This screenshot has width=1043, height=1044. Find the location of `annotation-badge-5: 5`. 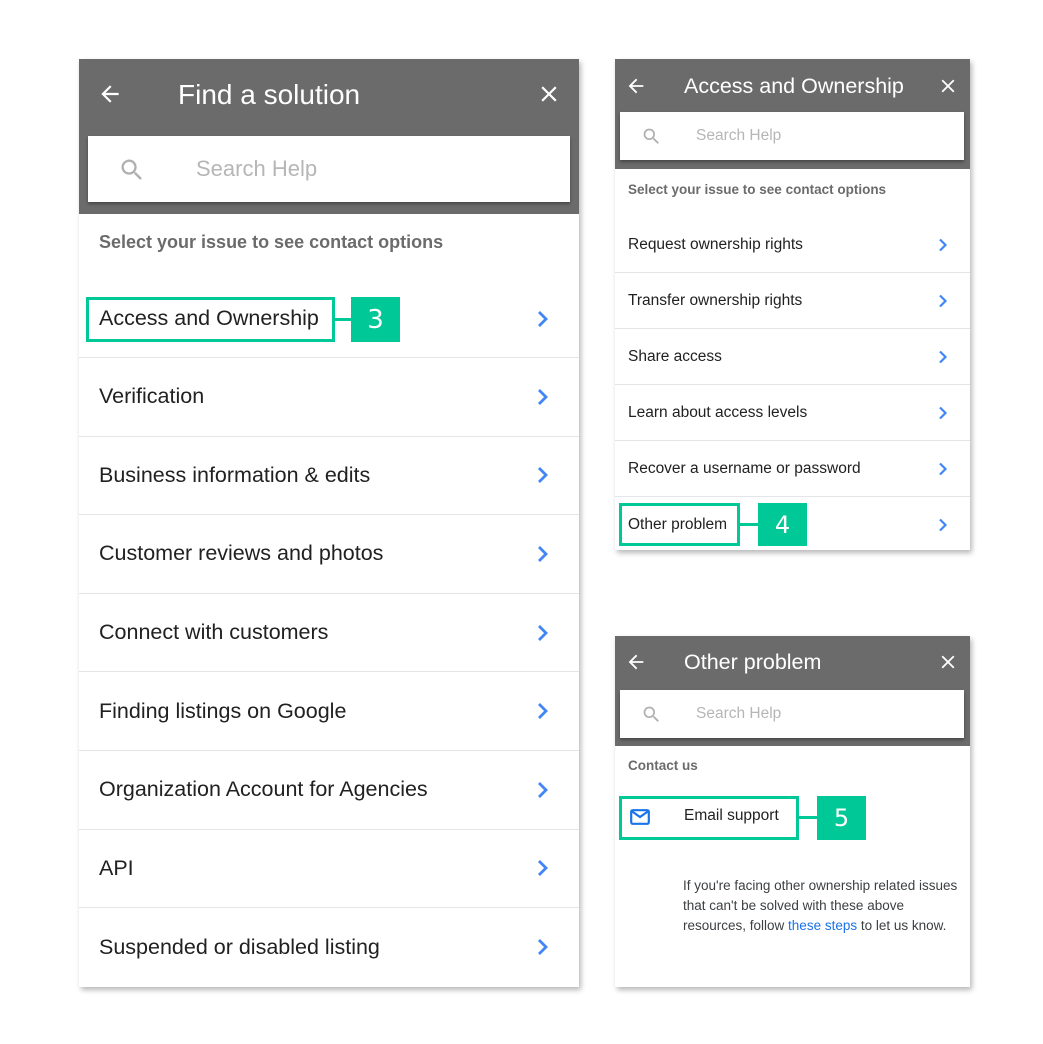

annotation-badge-5: 5 is located at coordinates (841, 818).